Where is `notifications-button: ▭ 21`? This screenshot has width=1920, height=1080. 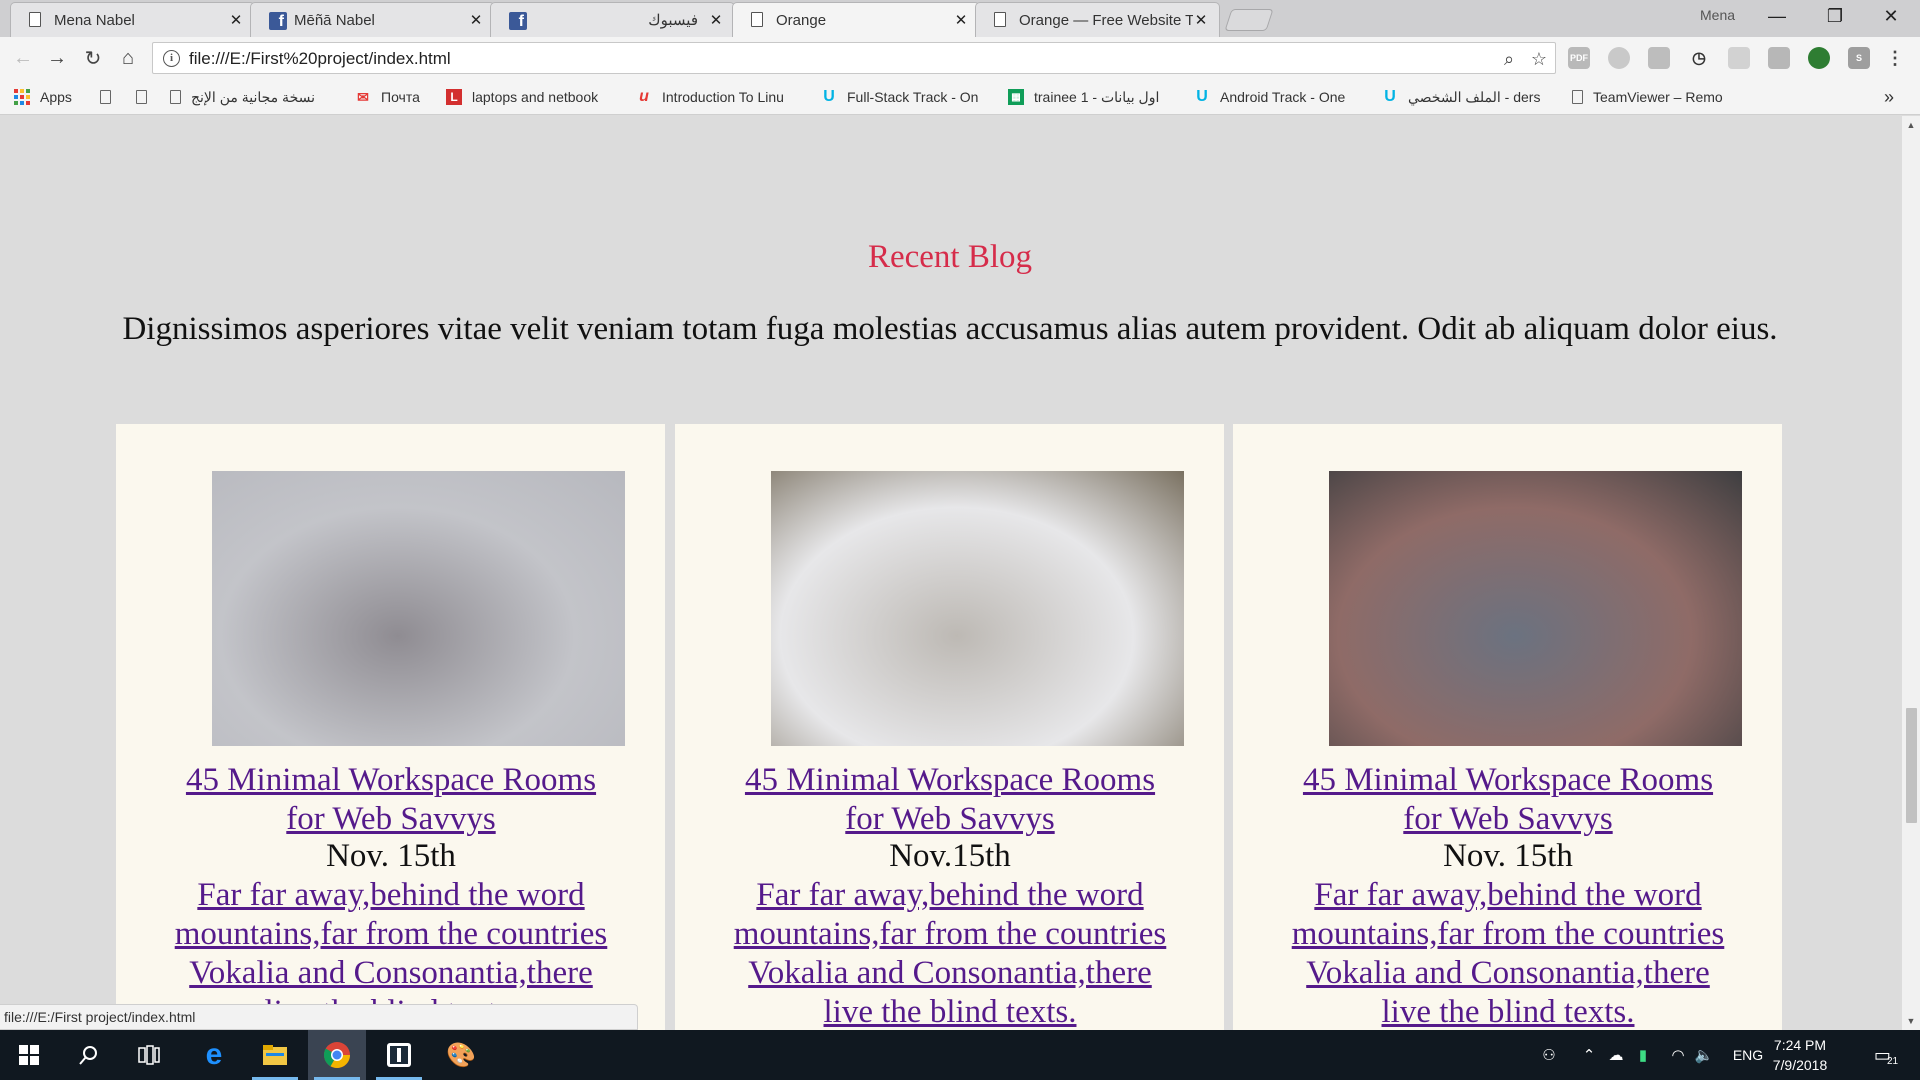
notifications-button: ▭ 21 is located at coordinates (1886, 1055).